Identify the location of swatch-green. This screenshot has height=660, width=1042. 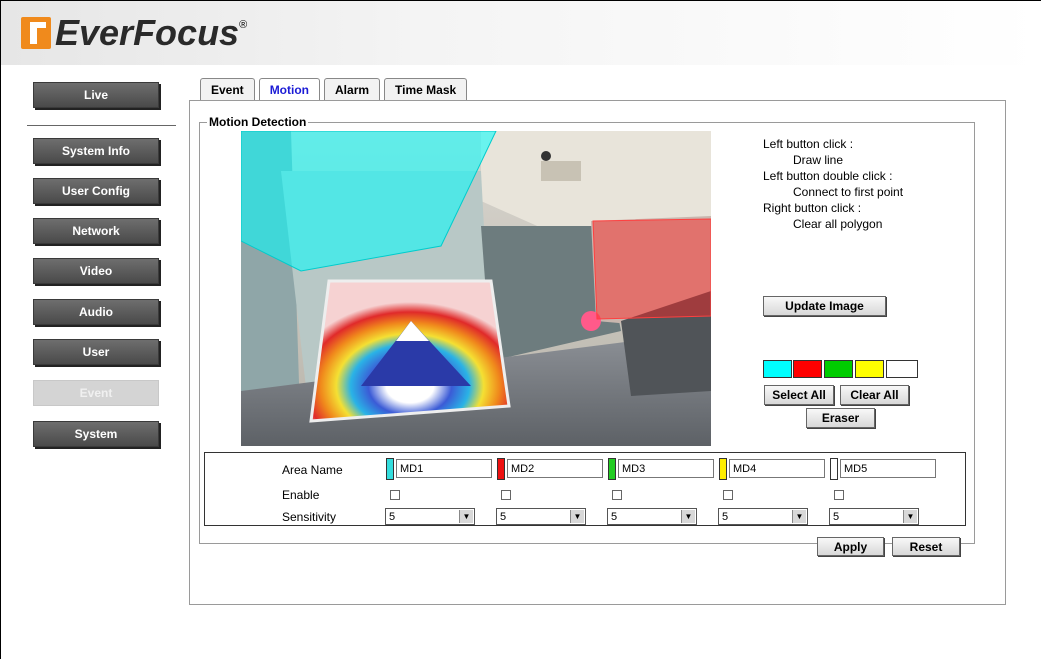
(838, 369).